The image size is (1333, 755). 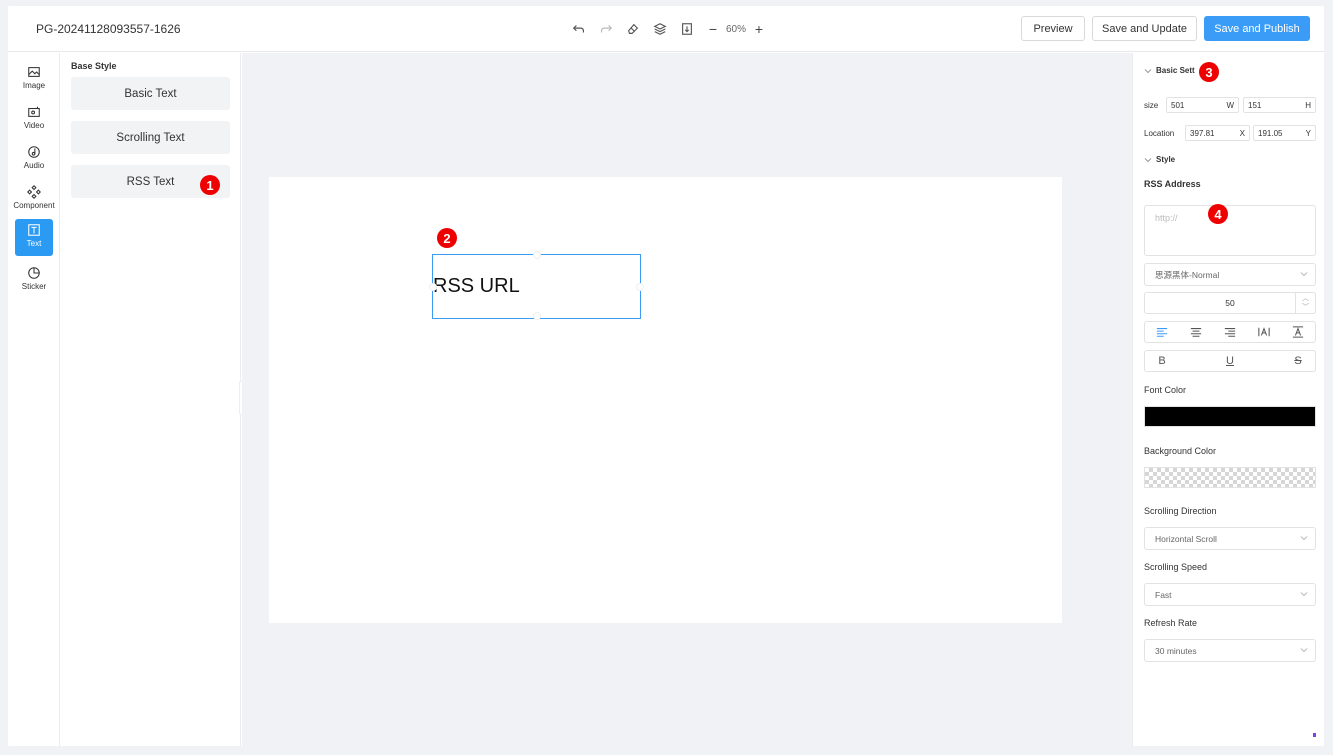 I want to click on alignment-buttons, so click(x=1230, y=332).